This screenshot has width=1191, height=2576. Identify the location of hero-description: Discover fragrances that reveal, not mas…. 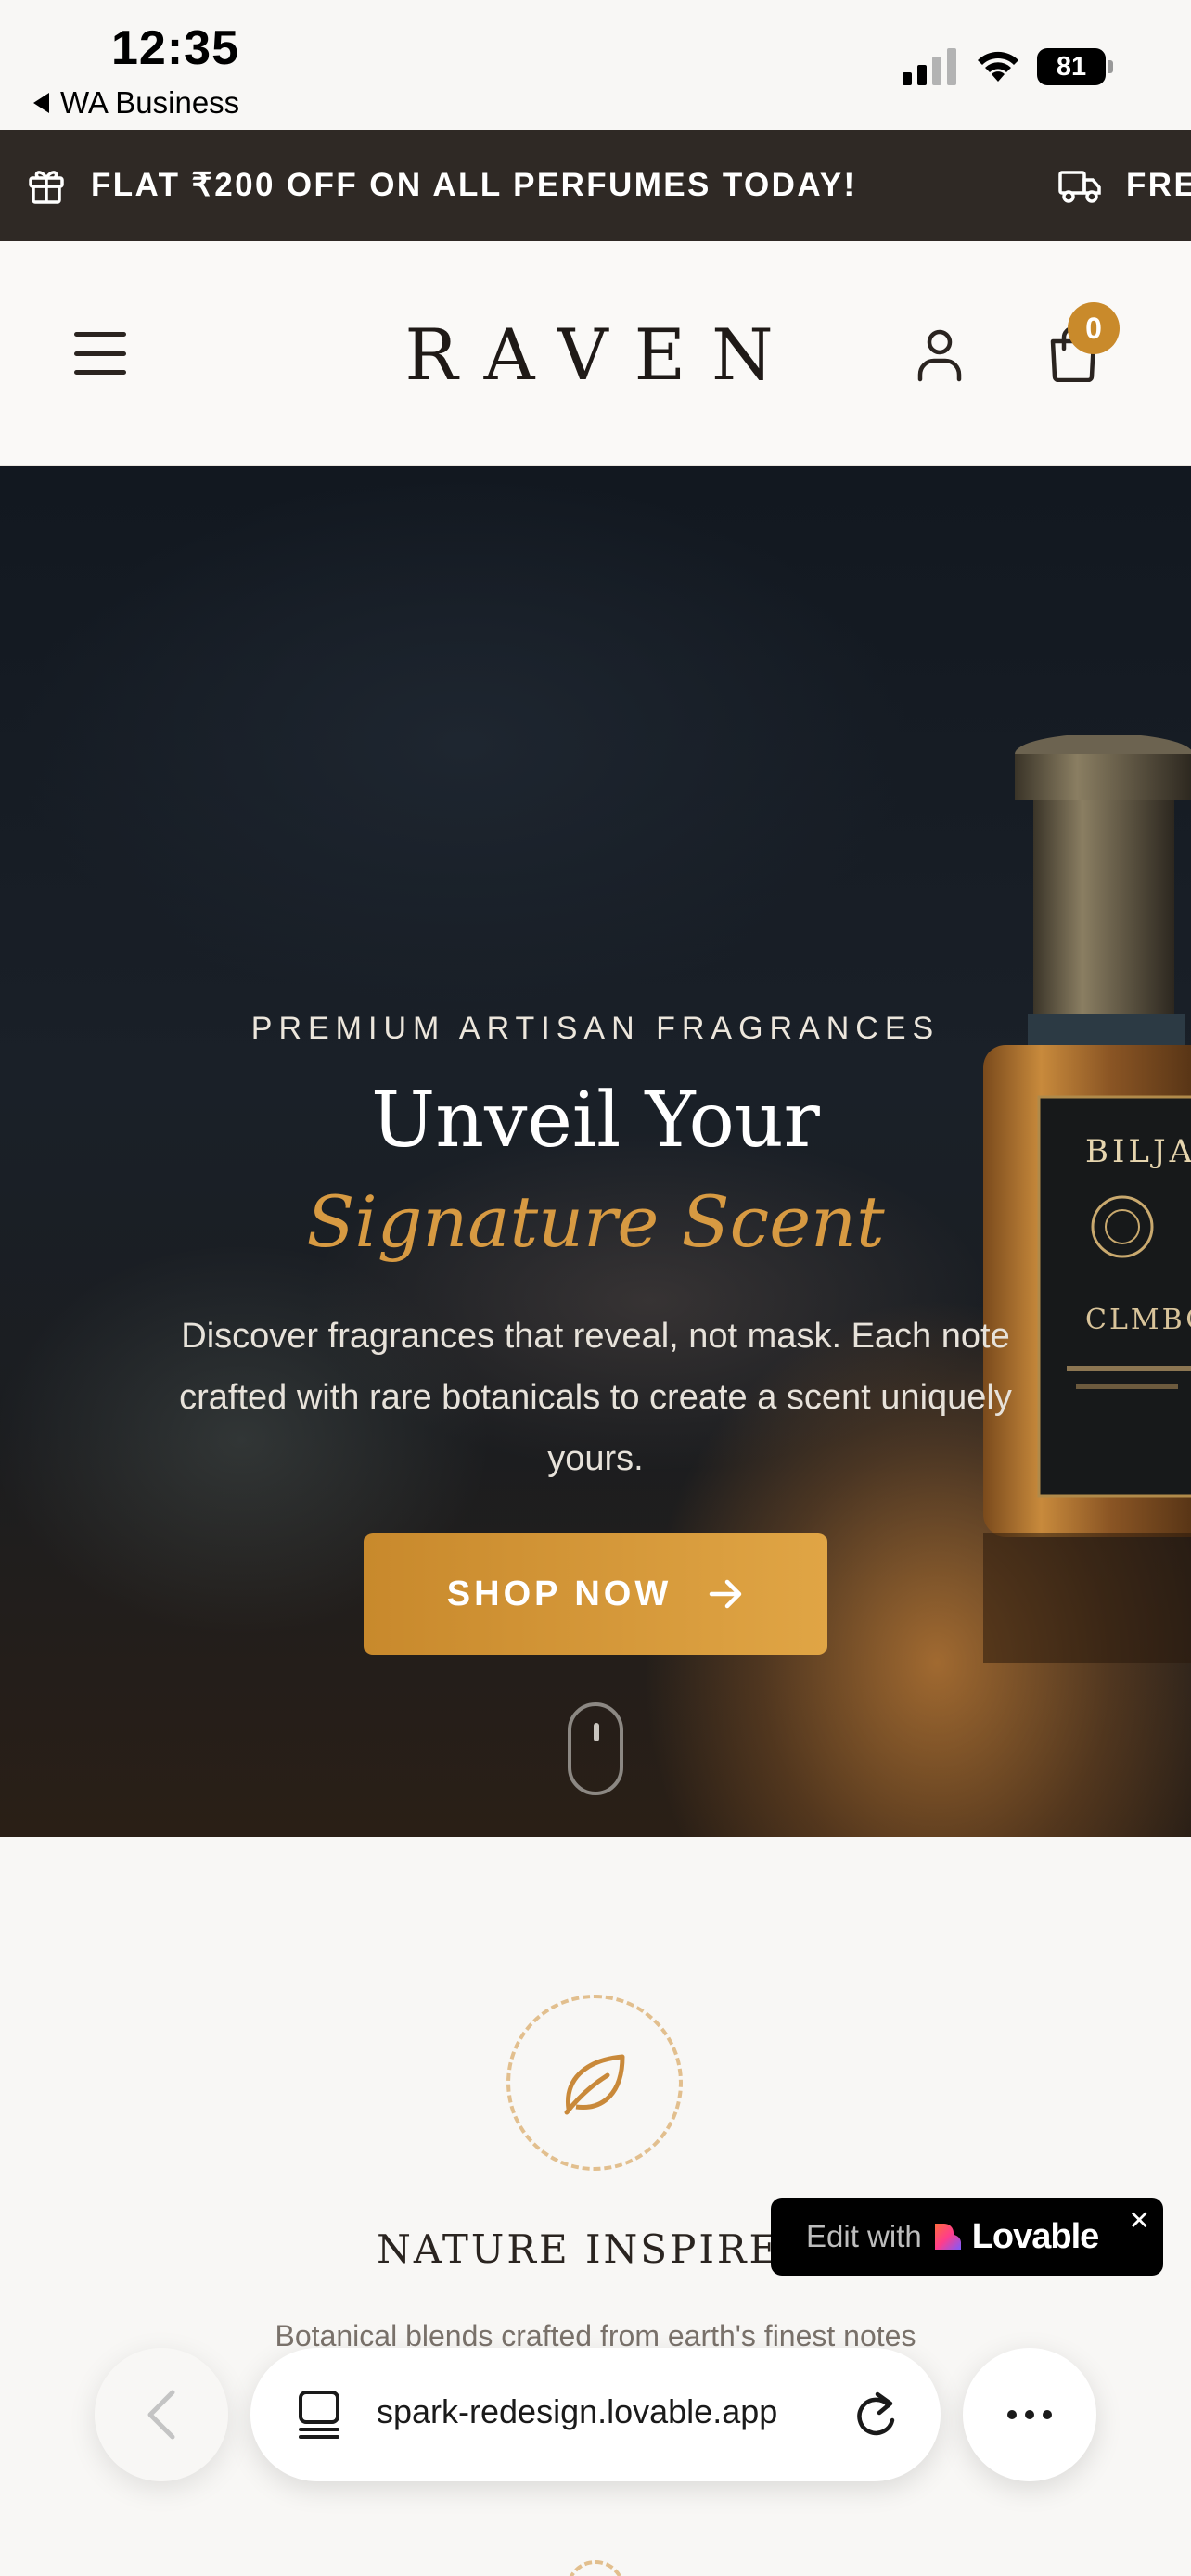
(595, 1397).